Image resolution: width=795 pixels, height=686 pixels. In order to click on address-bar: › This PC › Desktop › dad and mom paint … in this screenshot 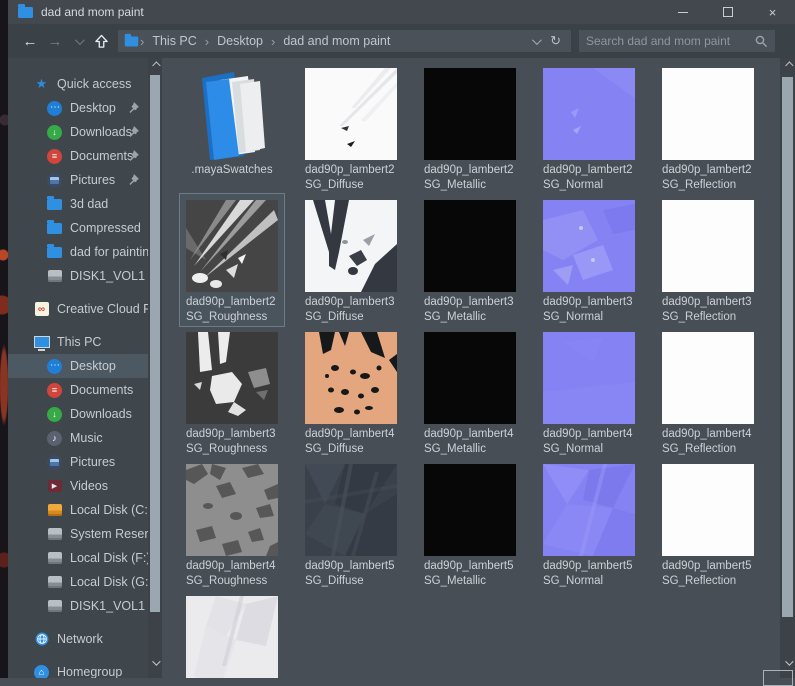, I will do `click(344, 41)`.